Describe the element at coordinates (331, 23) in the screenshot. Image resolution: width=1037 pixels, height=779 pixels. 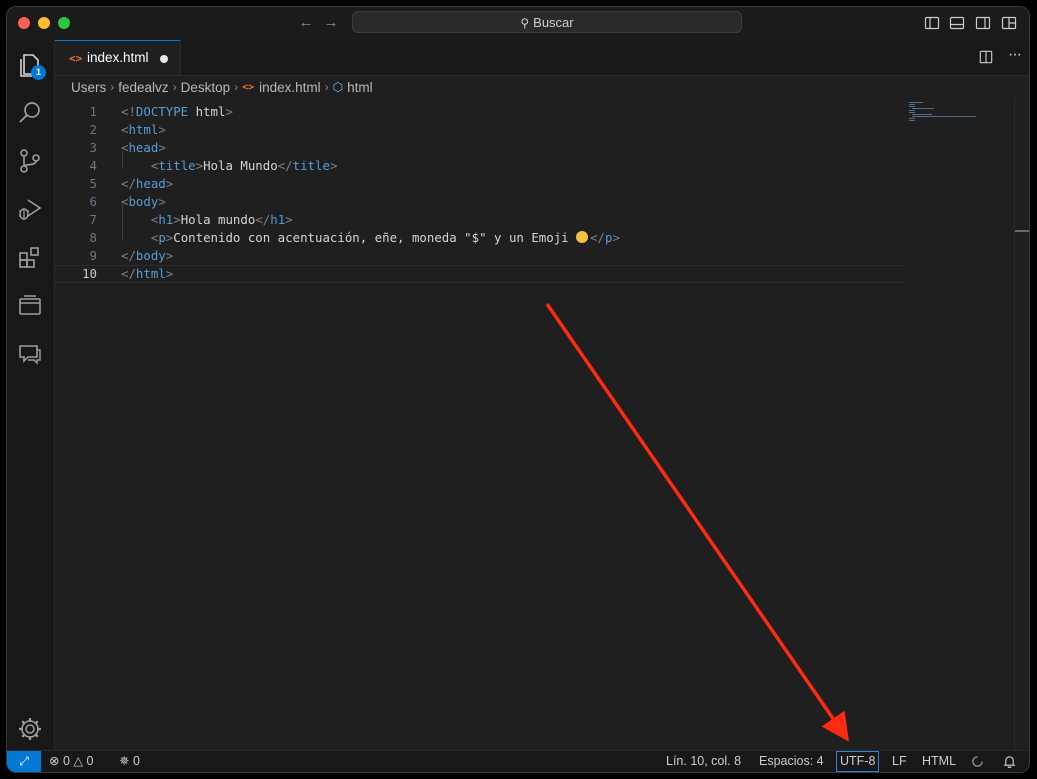
I see `arrow-right-icon: →` at that location.